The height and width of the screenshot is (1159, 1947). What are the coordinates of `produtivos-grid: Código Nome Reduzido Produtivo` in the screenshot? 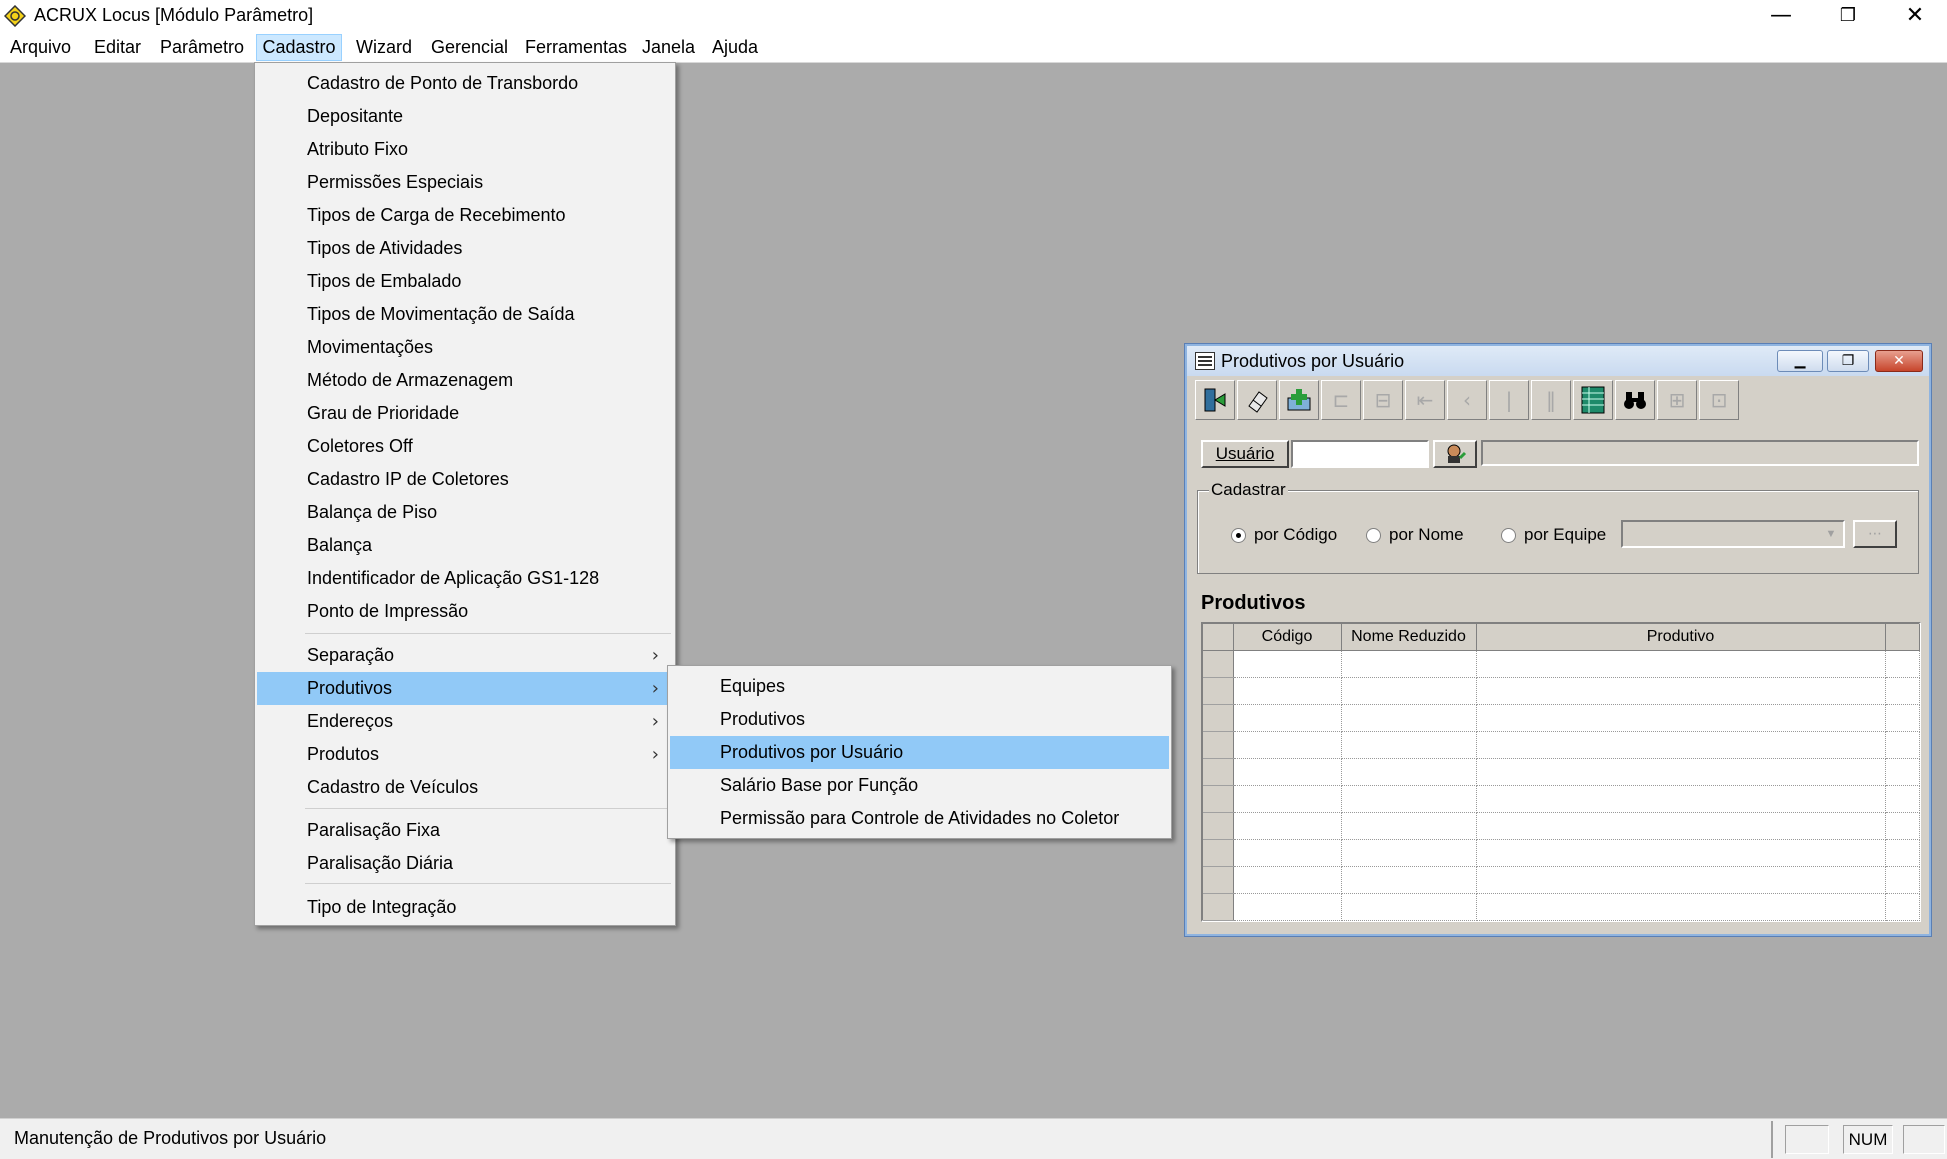 It's located at (1561, 772).